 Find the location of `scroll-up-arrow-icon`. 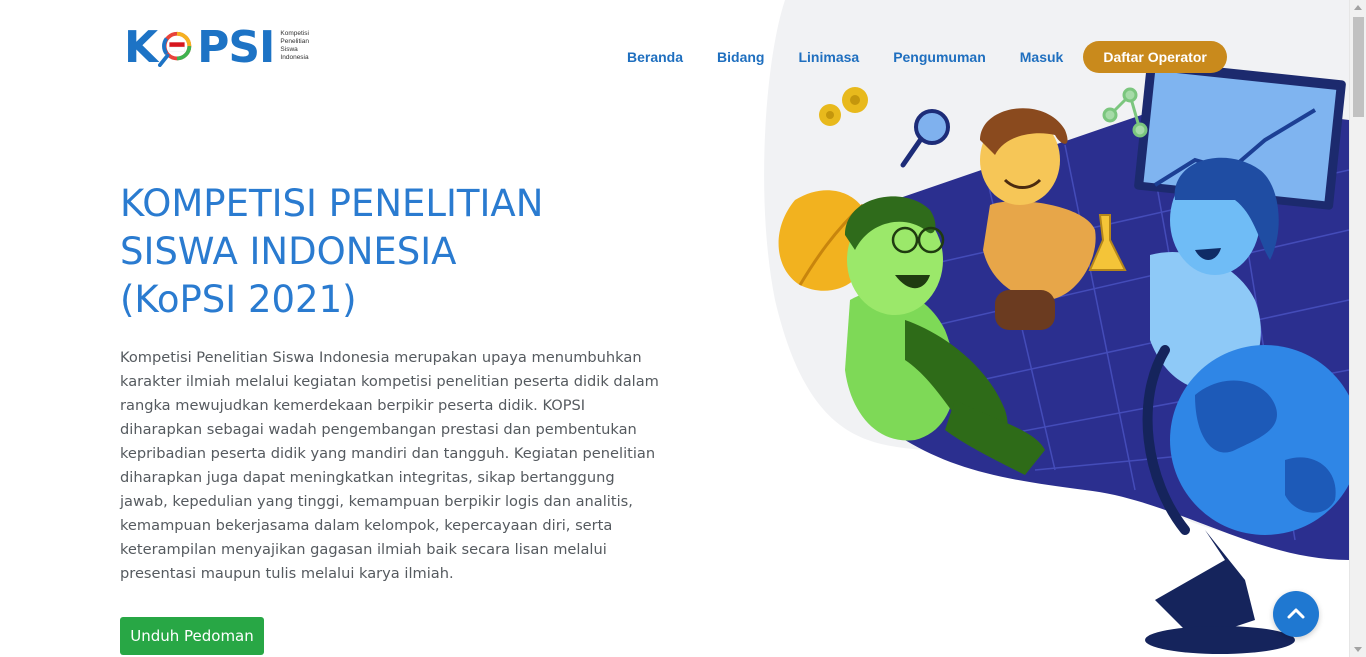

scroll-up-arrow-icon is located at coordinates (1358, 7).